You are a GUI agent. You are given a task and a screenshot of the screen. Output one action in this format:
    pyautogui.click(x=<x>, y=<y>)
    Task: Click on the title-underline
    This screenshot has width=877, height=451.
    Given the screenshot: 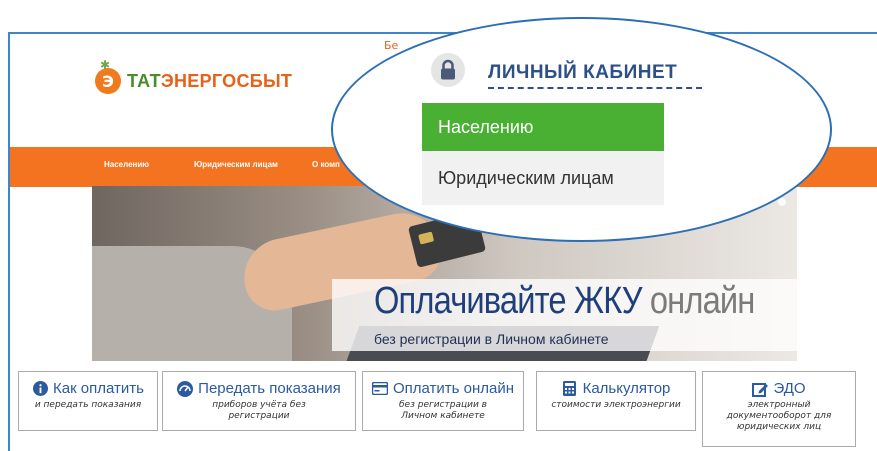 What is the action you would take?
    pyautogui.click(x=595, y=88)
    